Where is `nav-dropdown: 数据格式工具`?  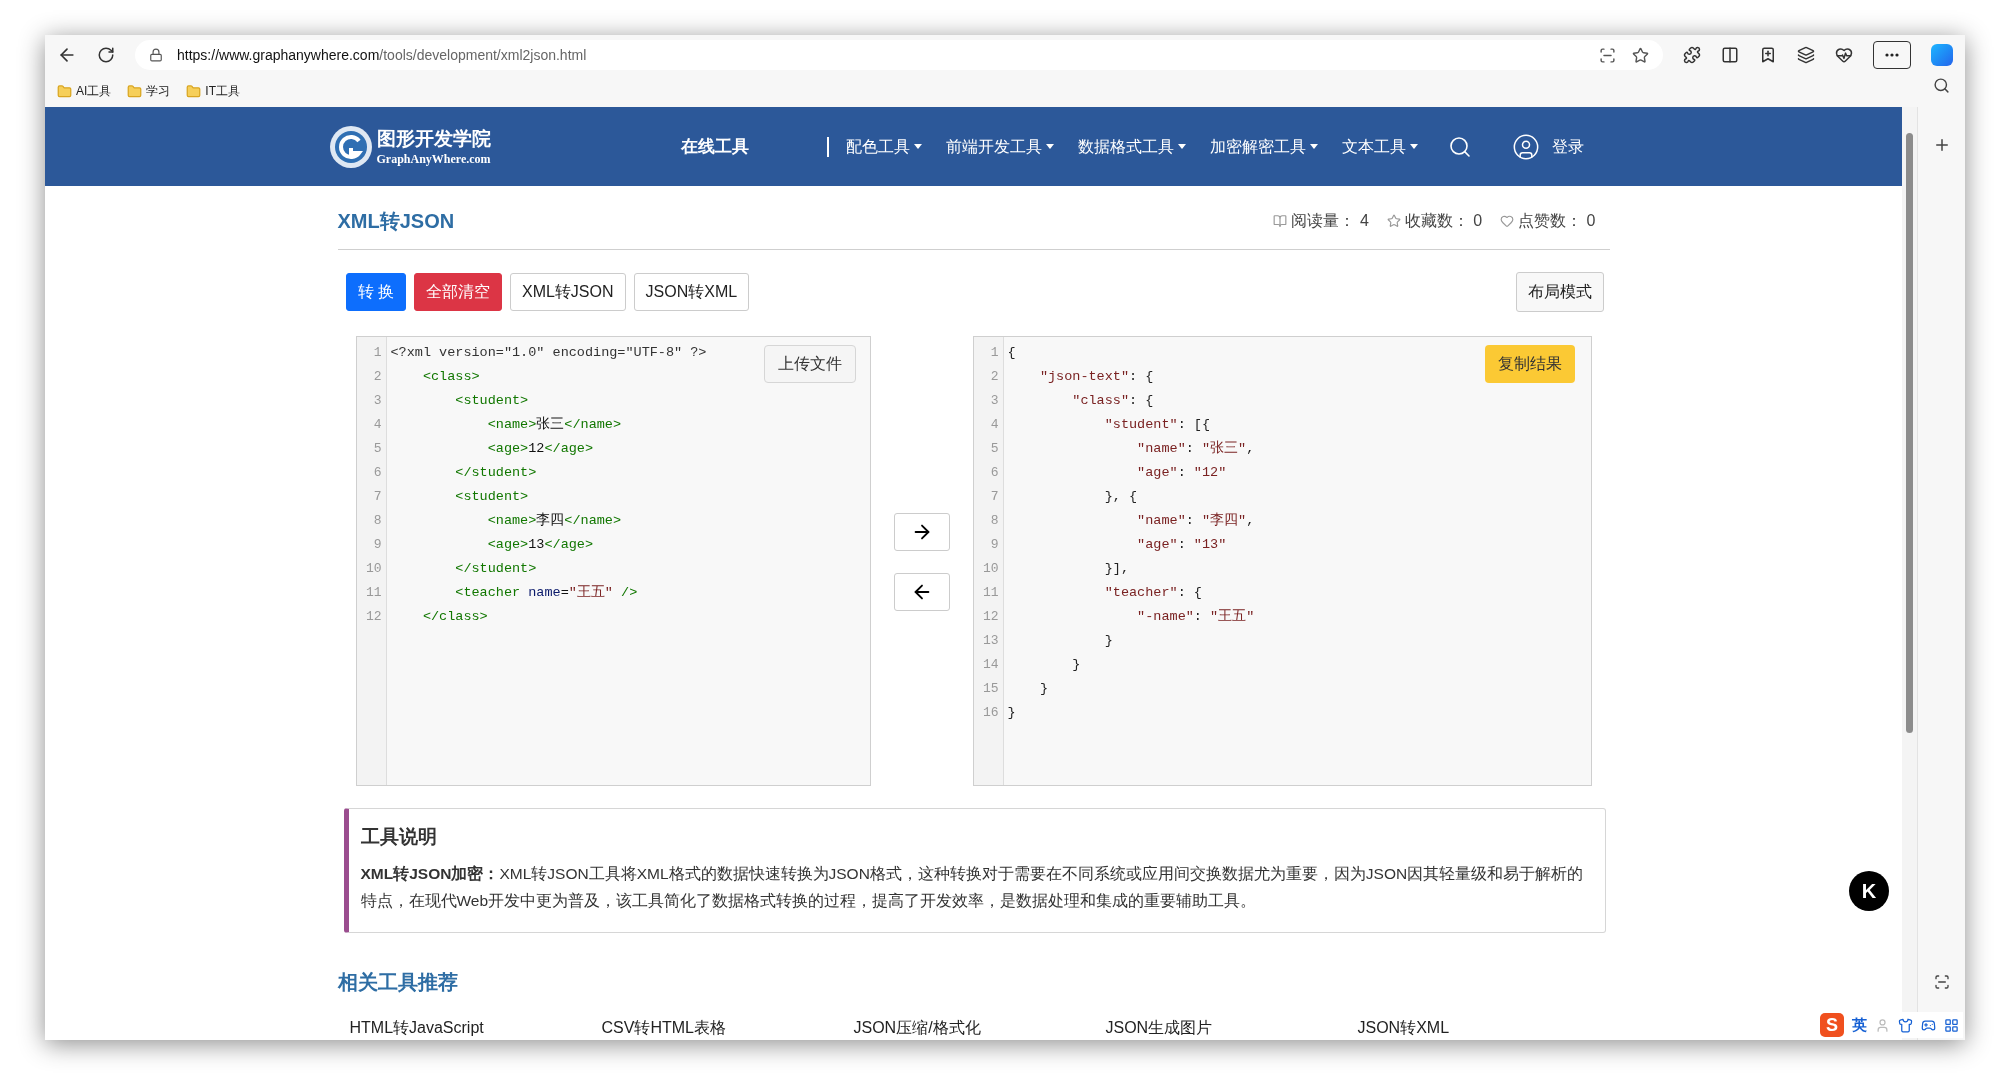 nav-dropdown: 数据格式工具 is located at coordinates (1131, 146).